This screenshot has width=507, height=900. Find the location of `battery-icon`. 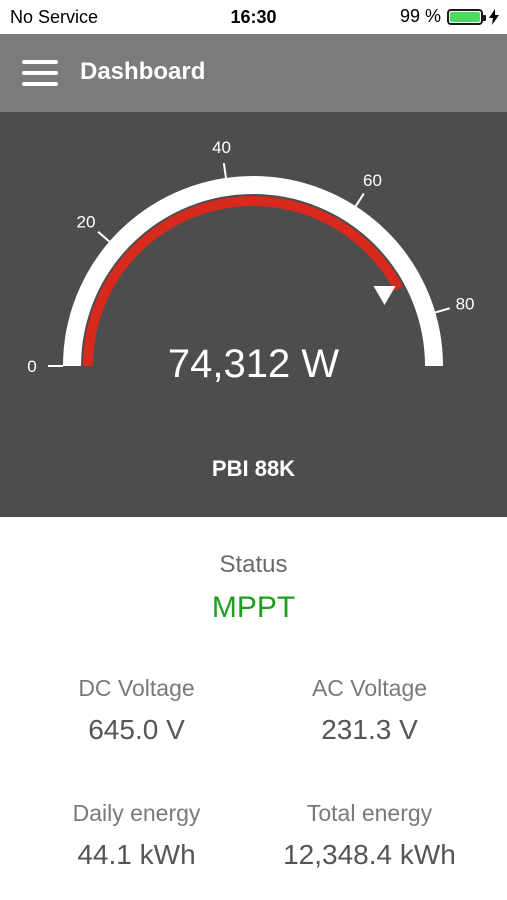

battery-icon is located at coordinates (466, 16).